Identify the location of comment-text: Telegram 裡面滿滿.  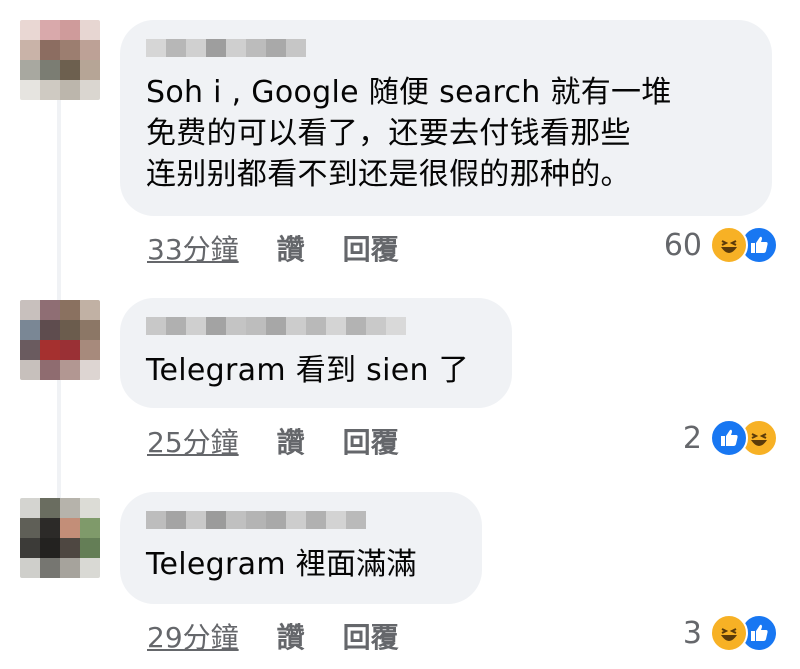
(281, 564).